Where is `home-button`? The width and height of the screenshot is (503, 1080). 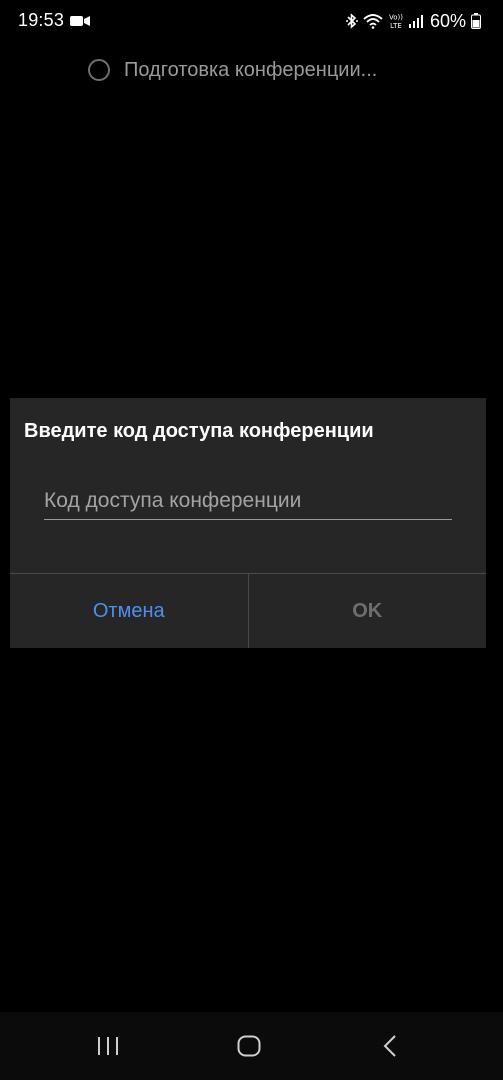 home-button is located at coordinates (249, 1046).